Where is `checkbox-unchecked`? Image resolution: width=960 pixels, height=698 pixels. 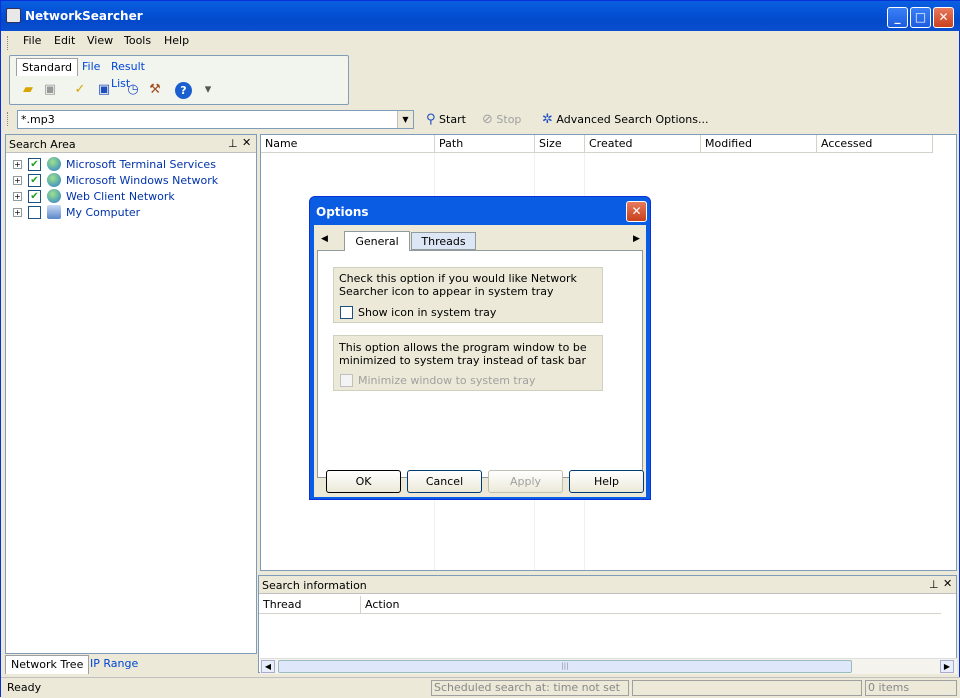
checkbox-unchecked is located at coordinates (34, 212).